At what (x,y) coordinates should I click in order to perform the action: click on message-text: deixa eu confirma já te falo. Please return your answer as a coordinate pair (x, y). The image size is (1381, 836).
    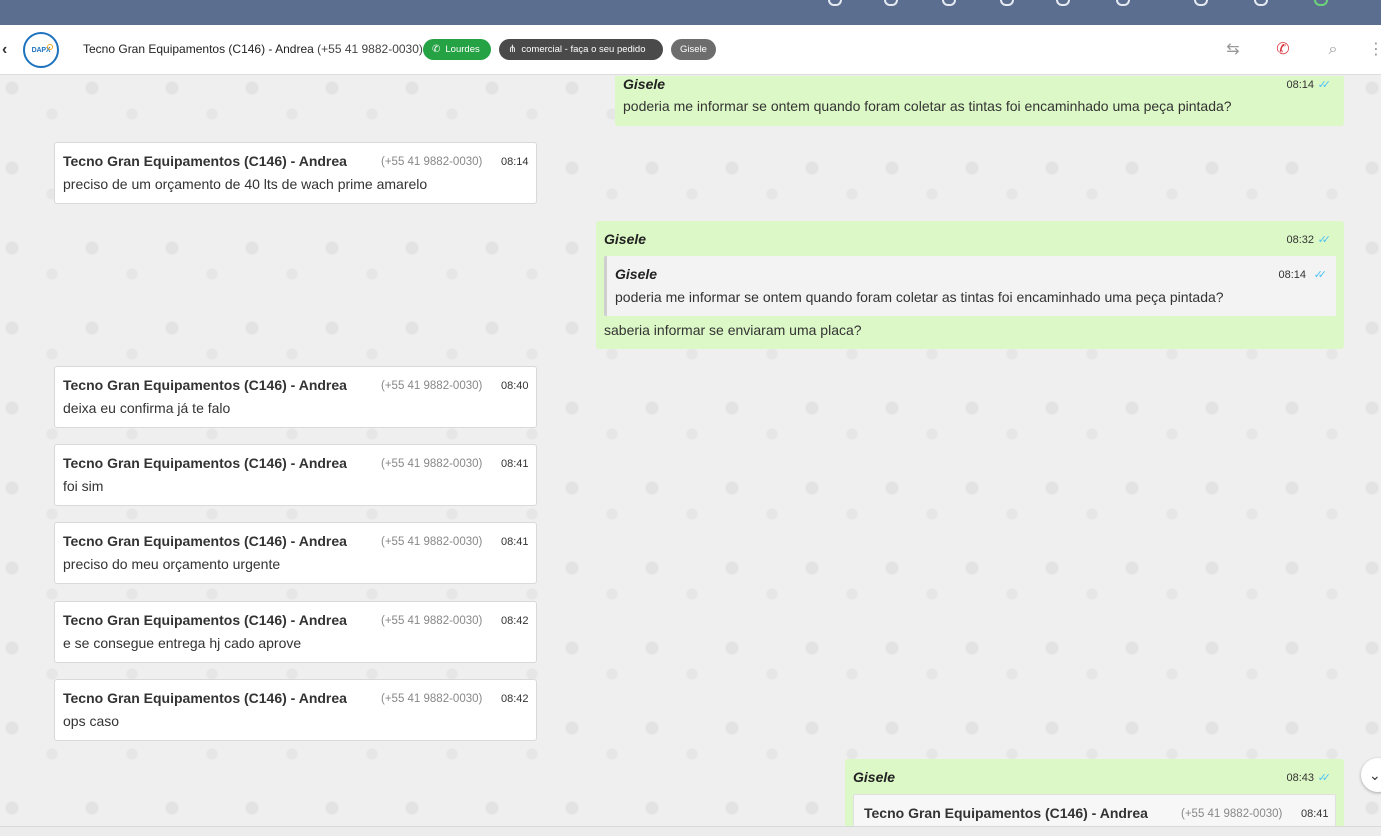
    Looking at the image, I should click on (147, 408).